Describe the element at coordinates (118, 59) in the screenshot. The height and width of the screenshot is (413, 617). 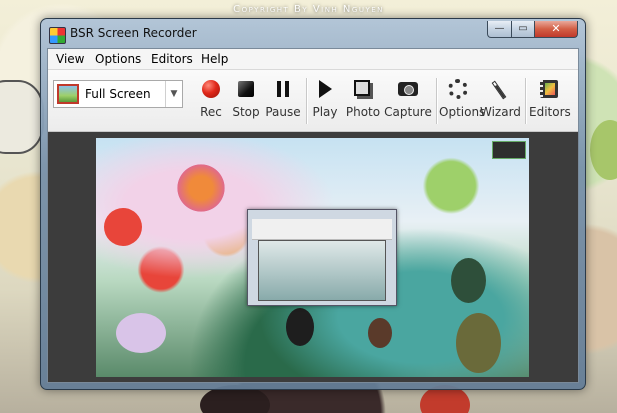
I see `menu-options: Options` at that location.